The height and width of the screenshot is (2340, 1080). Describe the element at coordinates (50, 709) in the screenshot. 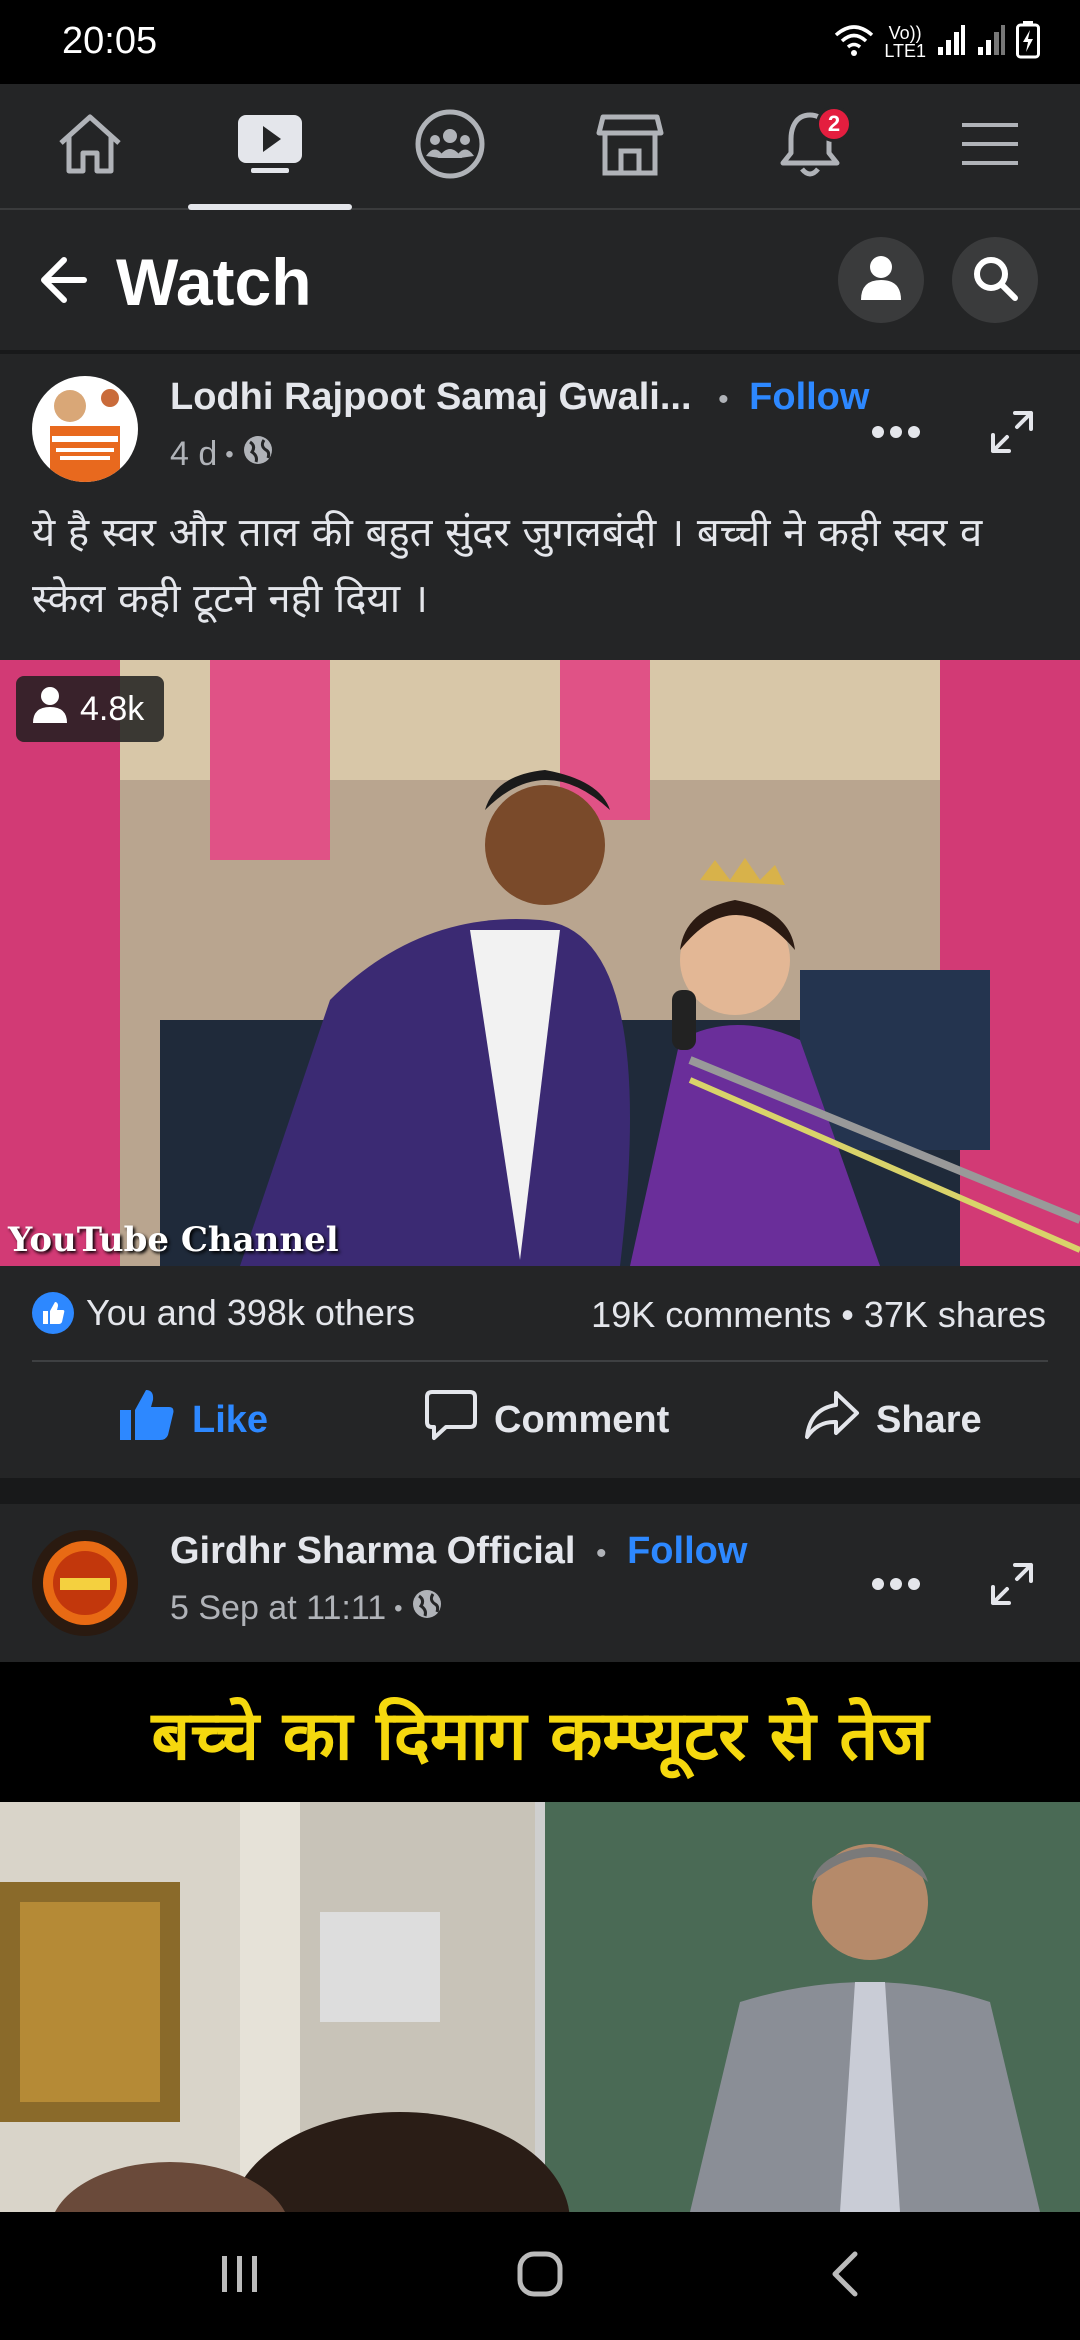

I see `person-icon` at that location.